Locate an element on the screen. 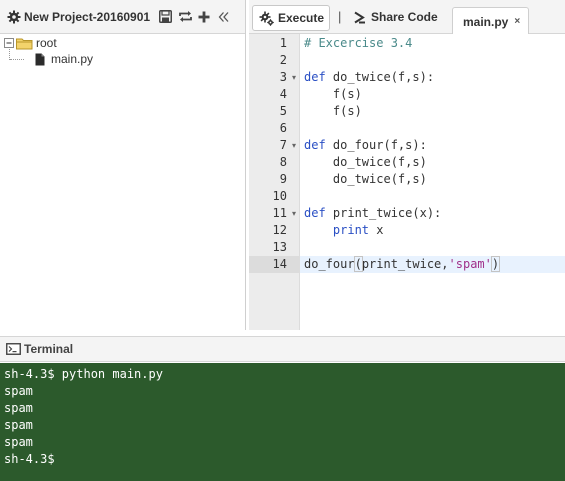  line-number: 8 is located at coordinates (283, 162).